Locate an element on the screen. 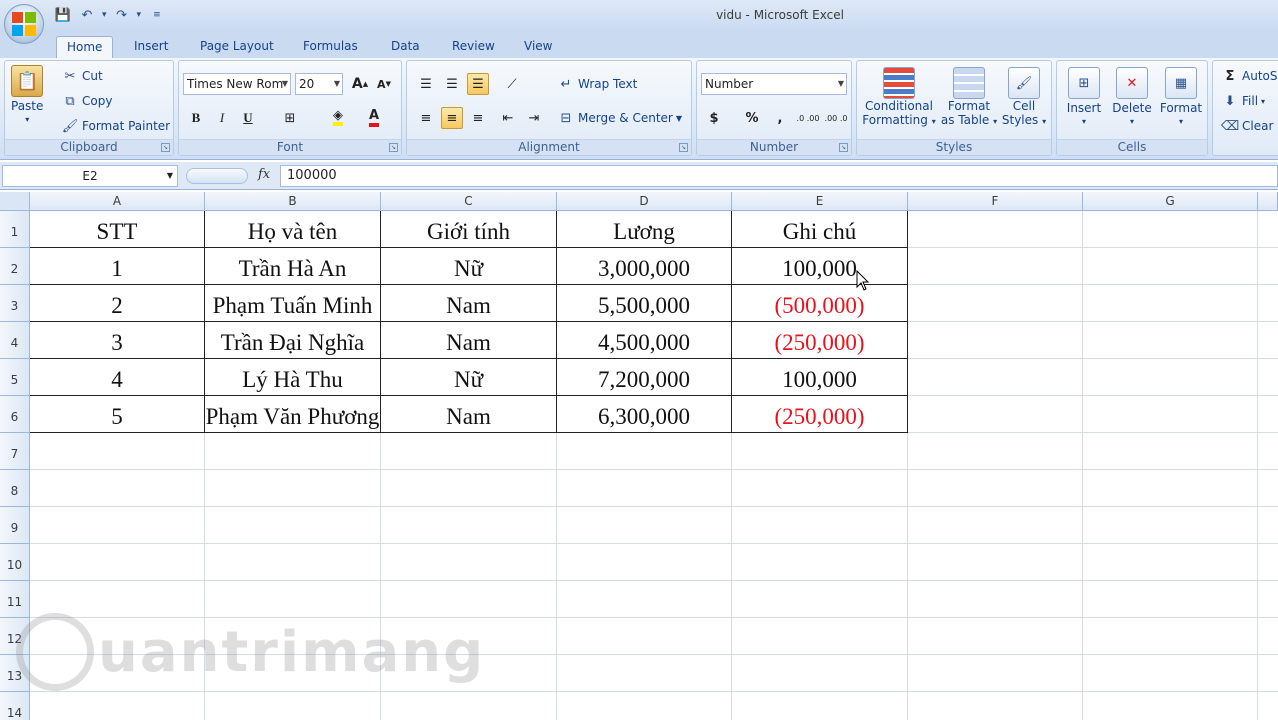 The height and width of the screenshot is (720, 1278). select-all-corner is located at coordinates (15, 201).